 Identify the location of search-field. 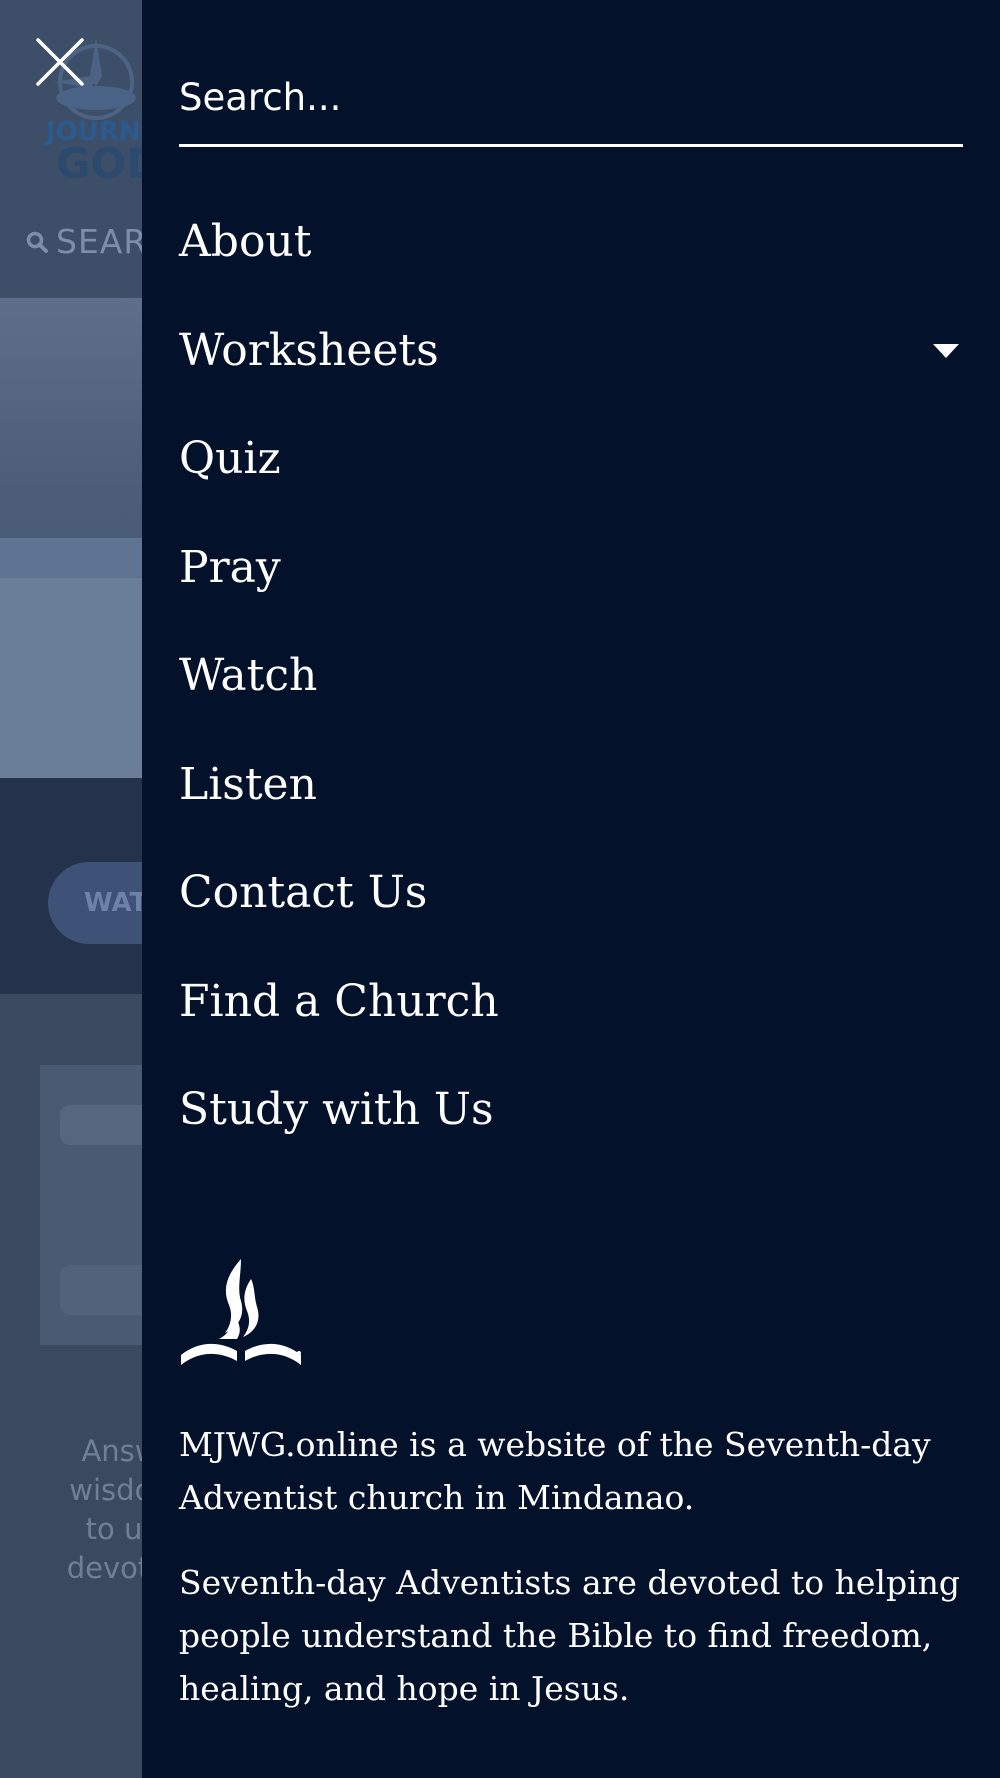
(571, 104).